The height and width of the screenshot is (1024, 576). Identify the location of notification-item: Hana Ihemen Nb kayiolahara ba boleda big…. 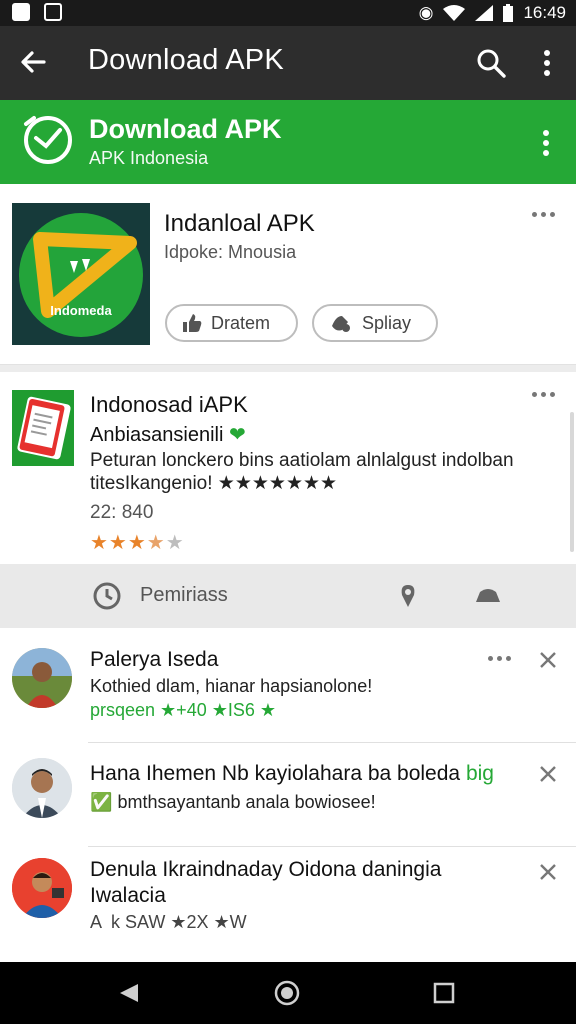
(288, 794).